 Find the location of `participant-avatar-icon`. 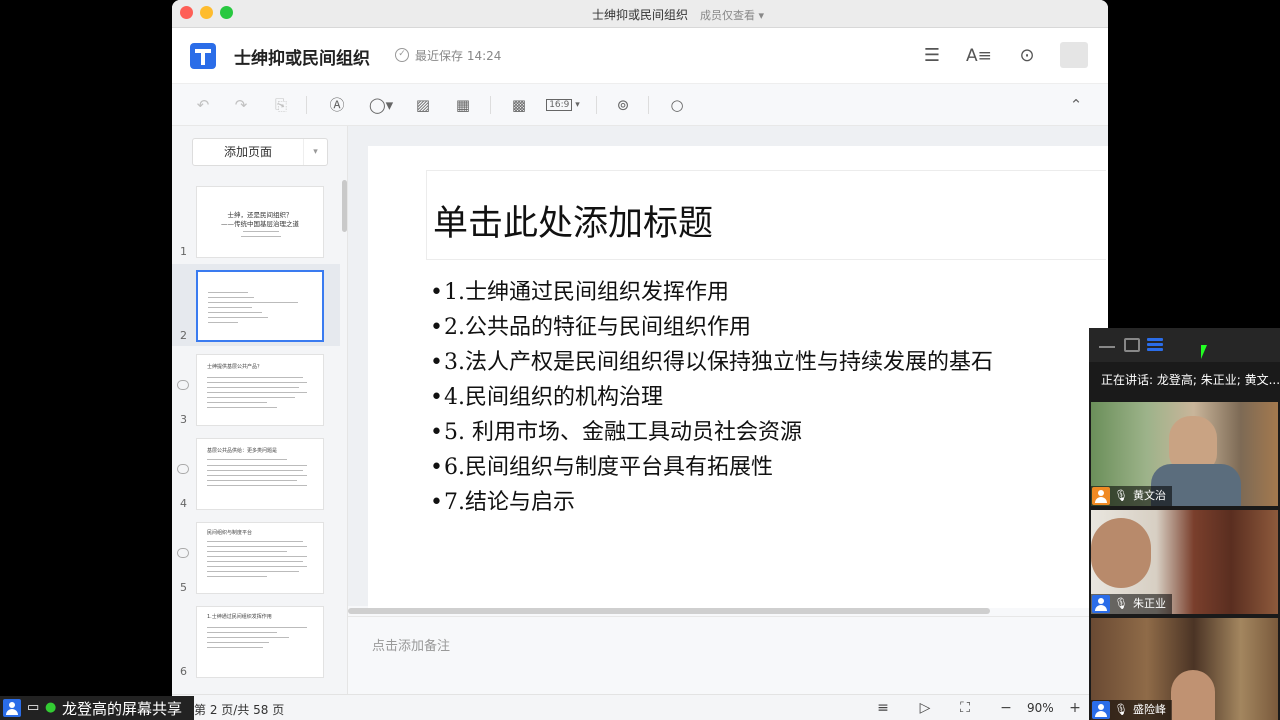

participant-avatar-icon is located at coordinates (1101, 496).